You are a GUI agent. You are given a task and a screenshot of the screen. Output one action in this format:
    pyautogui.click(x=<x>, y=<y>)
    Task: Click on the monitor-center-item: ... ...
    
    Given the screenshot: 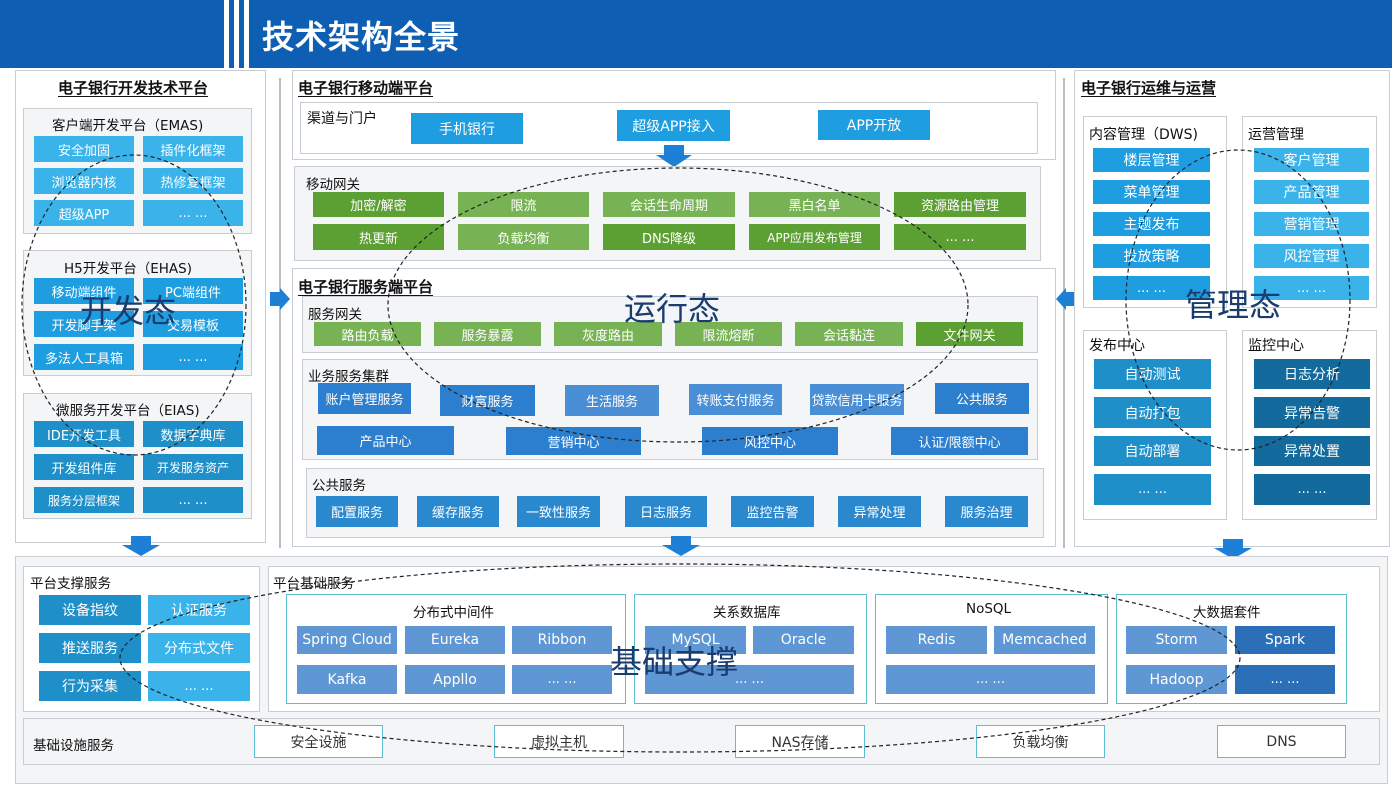 What is the action you would take?
    pyautogui.click(x=1312, y=489)
    